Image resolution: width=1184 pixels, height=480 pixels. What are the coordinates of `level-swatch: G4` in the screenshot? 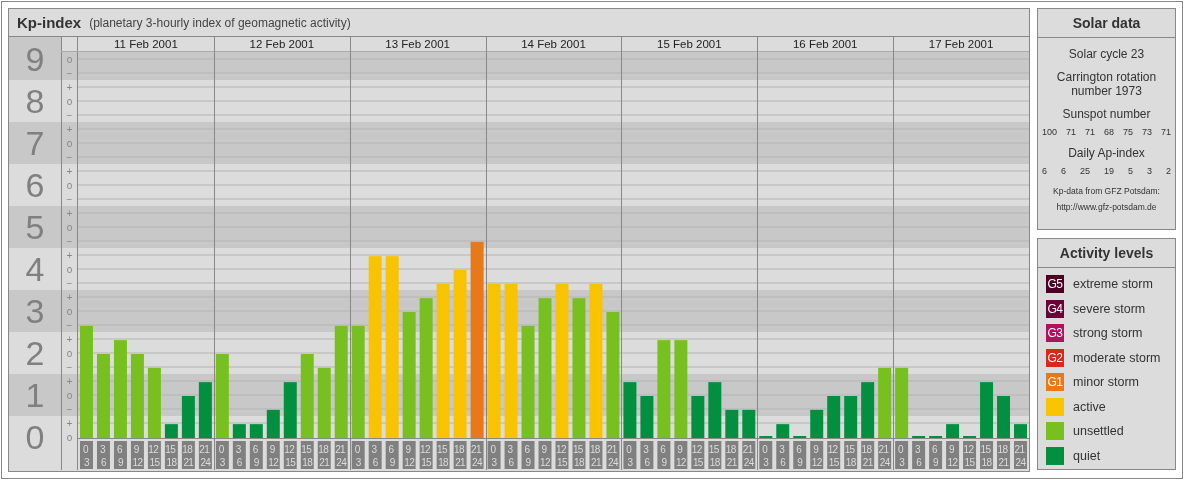 It's located at (1055, 308).